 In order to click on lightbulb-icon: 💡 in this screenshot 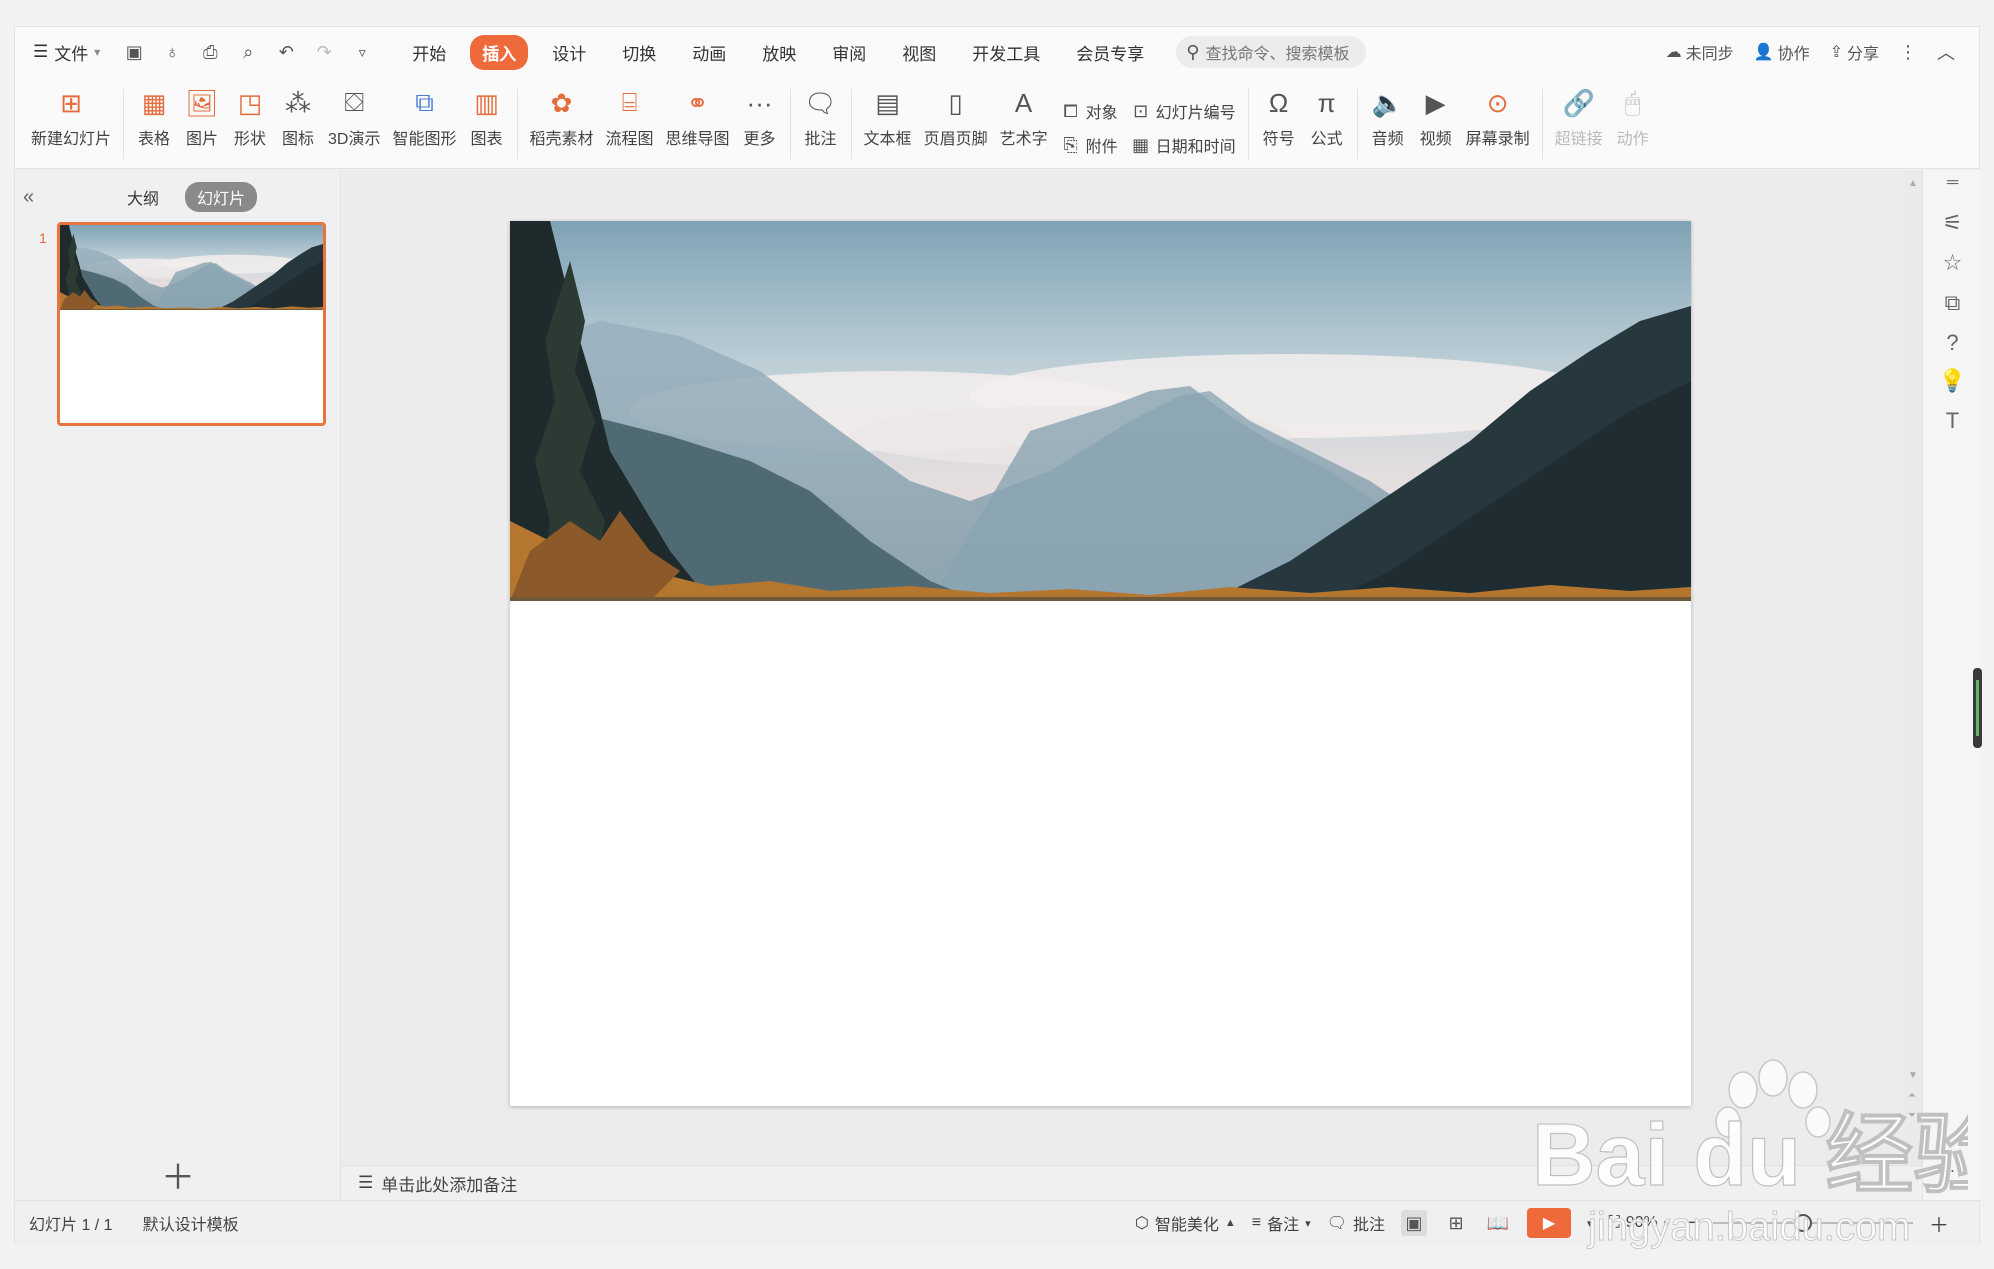, I will do `click(1952, 381)`.